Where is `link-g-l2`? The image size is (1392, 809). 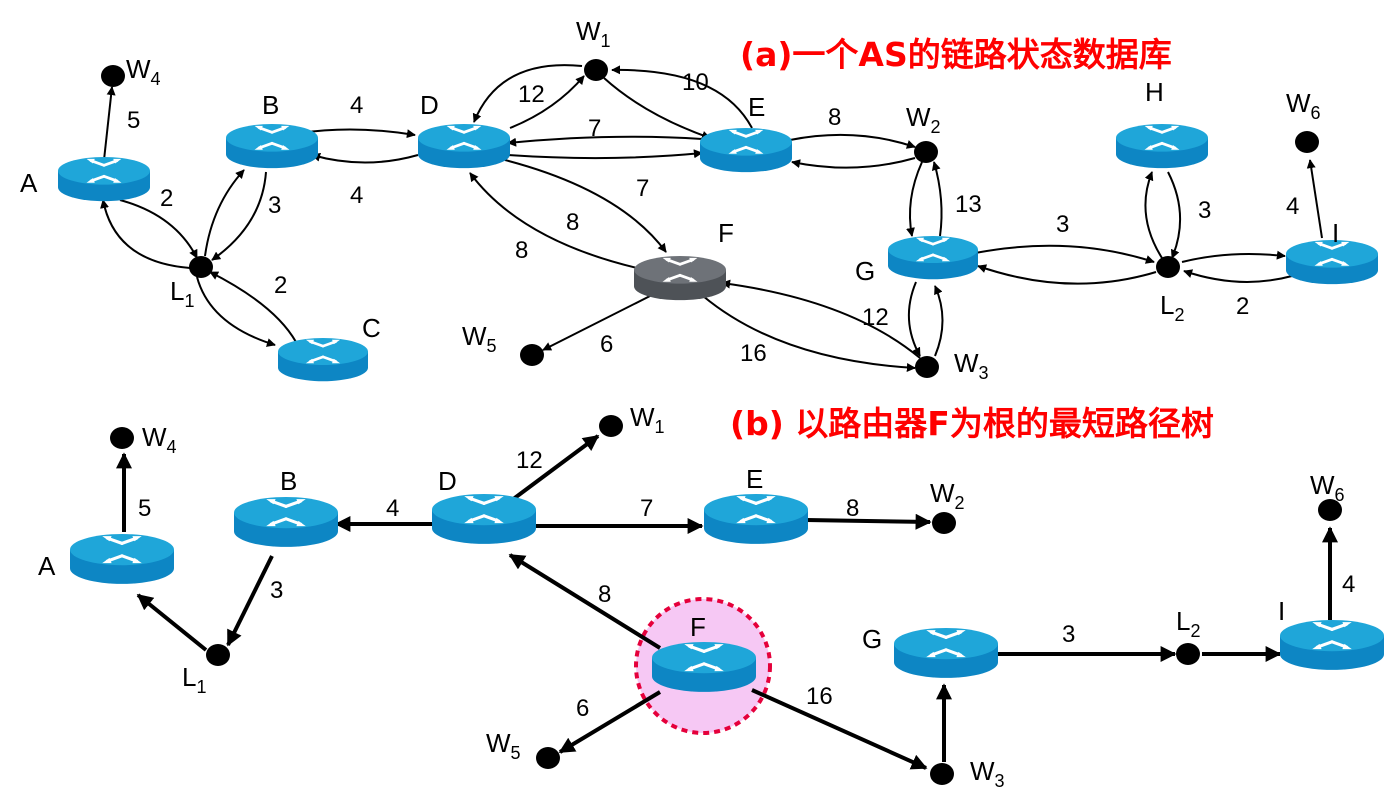 link-g-l2 is located at coordinates (1064, 254).